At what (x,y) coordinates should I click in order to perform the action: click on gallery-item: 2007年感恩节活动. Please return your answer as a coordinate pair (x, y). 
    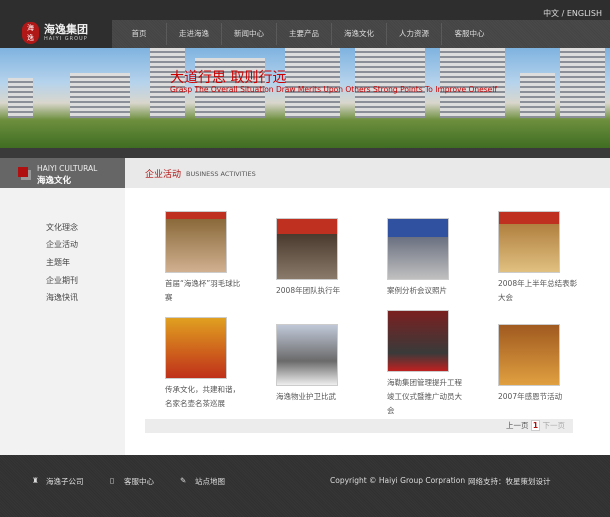
    Looking at the image, I should click on (538, 364).